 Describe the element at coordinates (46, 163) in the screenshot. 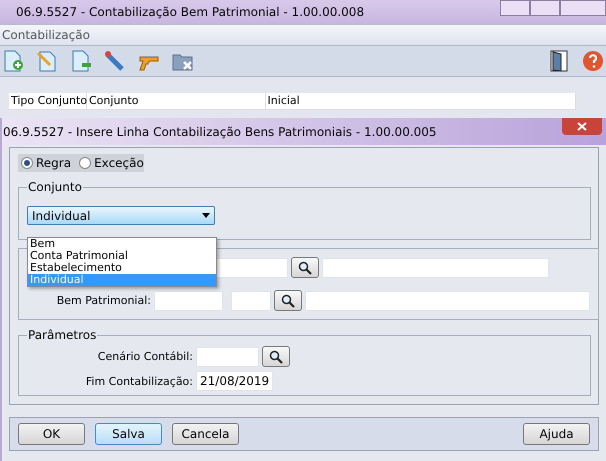

I see `radio-option: Regra` at that location.